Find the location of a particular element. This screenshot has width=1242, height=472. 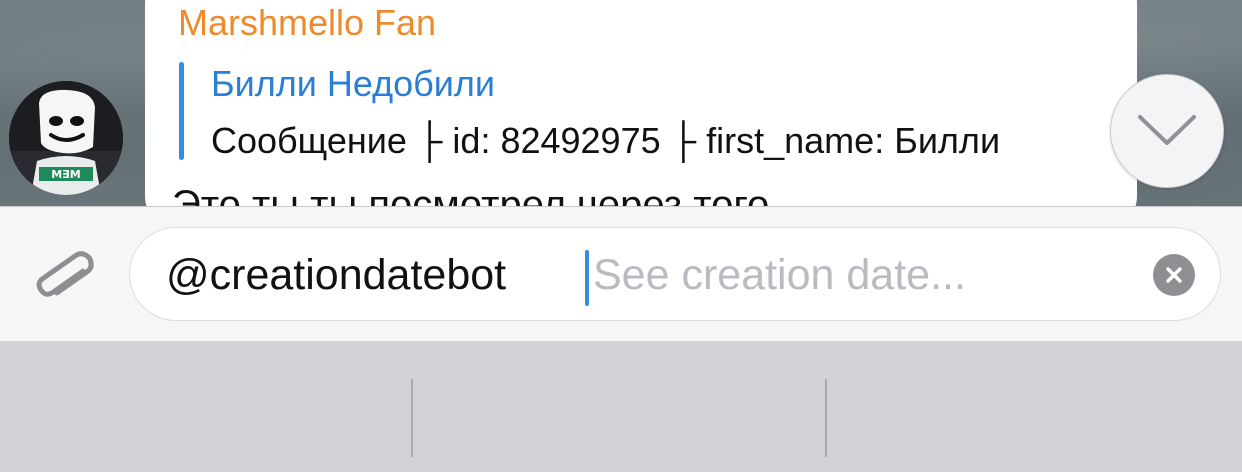

forwarded-author-name: Билли Недобили is located at coordinates (353, 84).